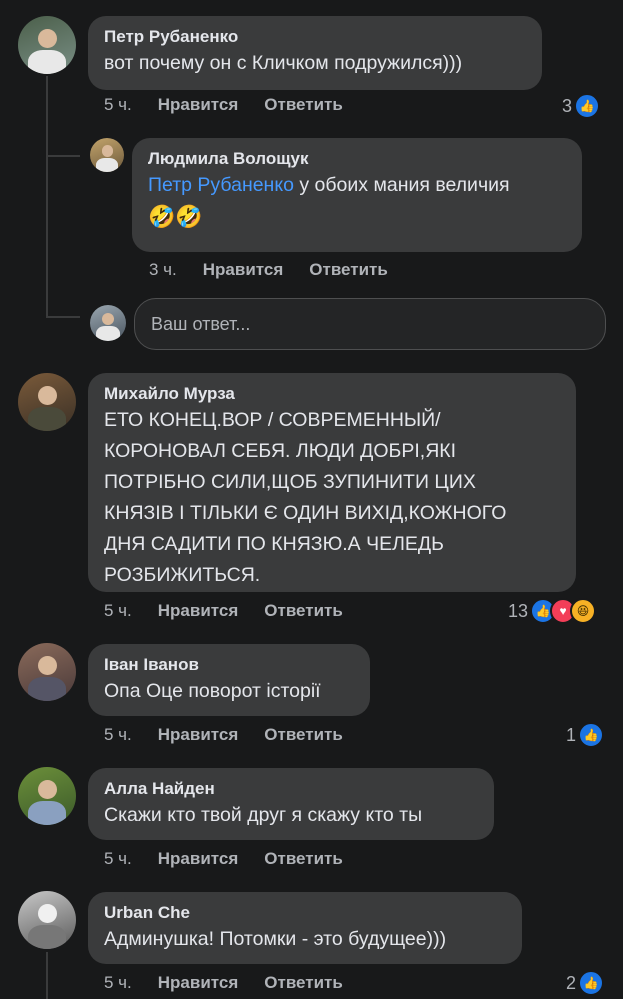 This screenshot has height=999, width=623. What do you see at coordinates (212, 691) in the screenshot?
I see `comment-text: Опа Оце поворот історії` at bounding box center [212, 691].